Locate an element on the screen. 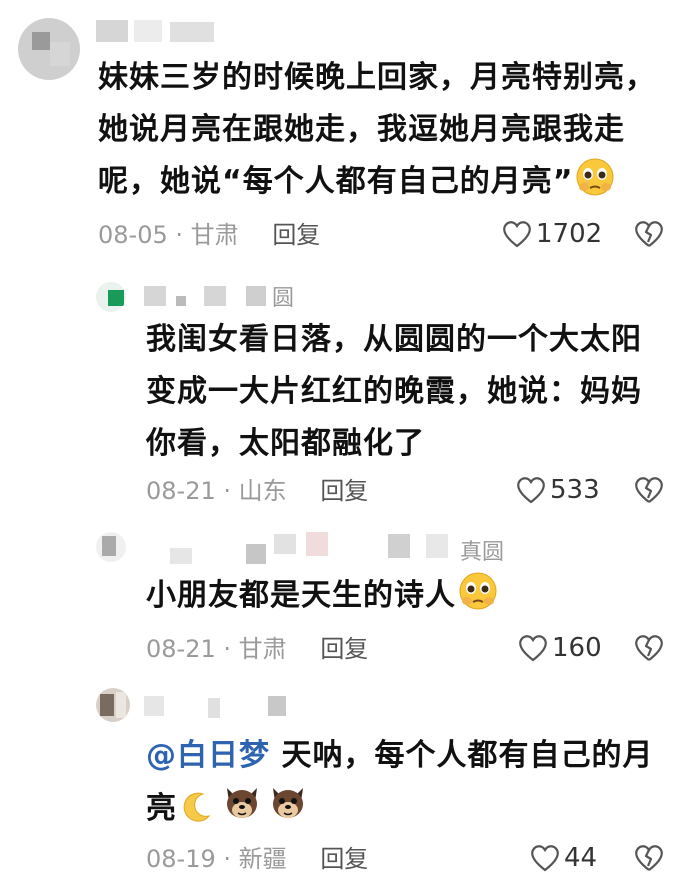  comment-date: 08-05 is located at coordinates (133, 235).